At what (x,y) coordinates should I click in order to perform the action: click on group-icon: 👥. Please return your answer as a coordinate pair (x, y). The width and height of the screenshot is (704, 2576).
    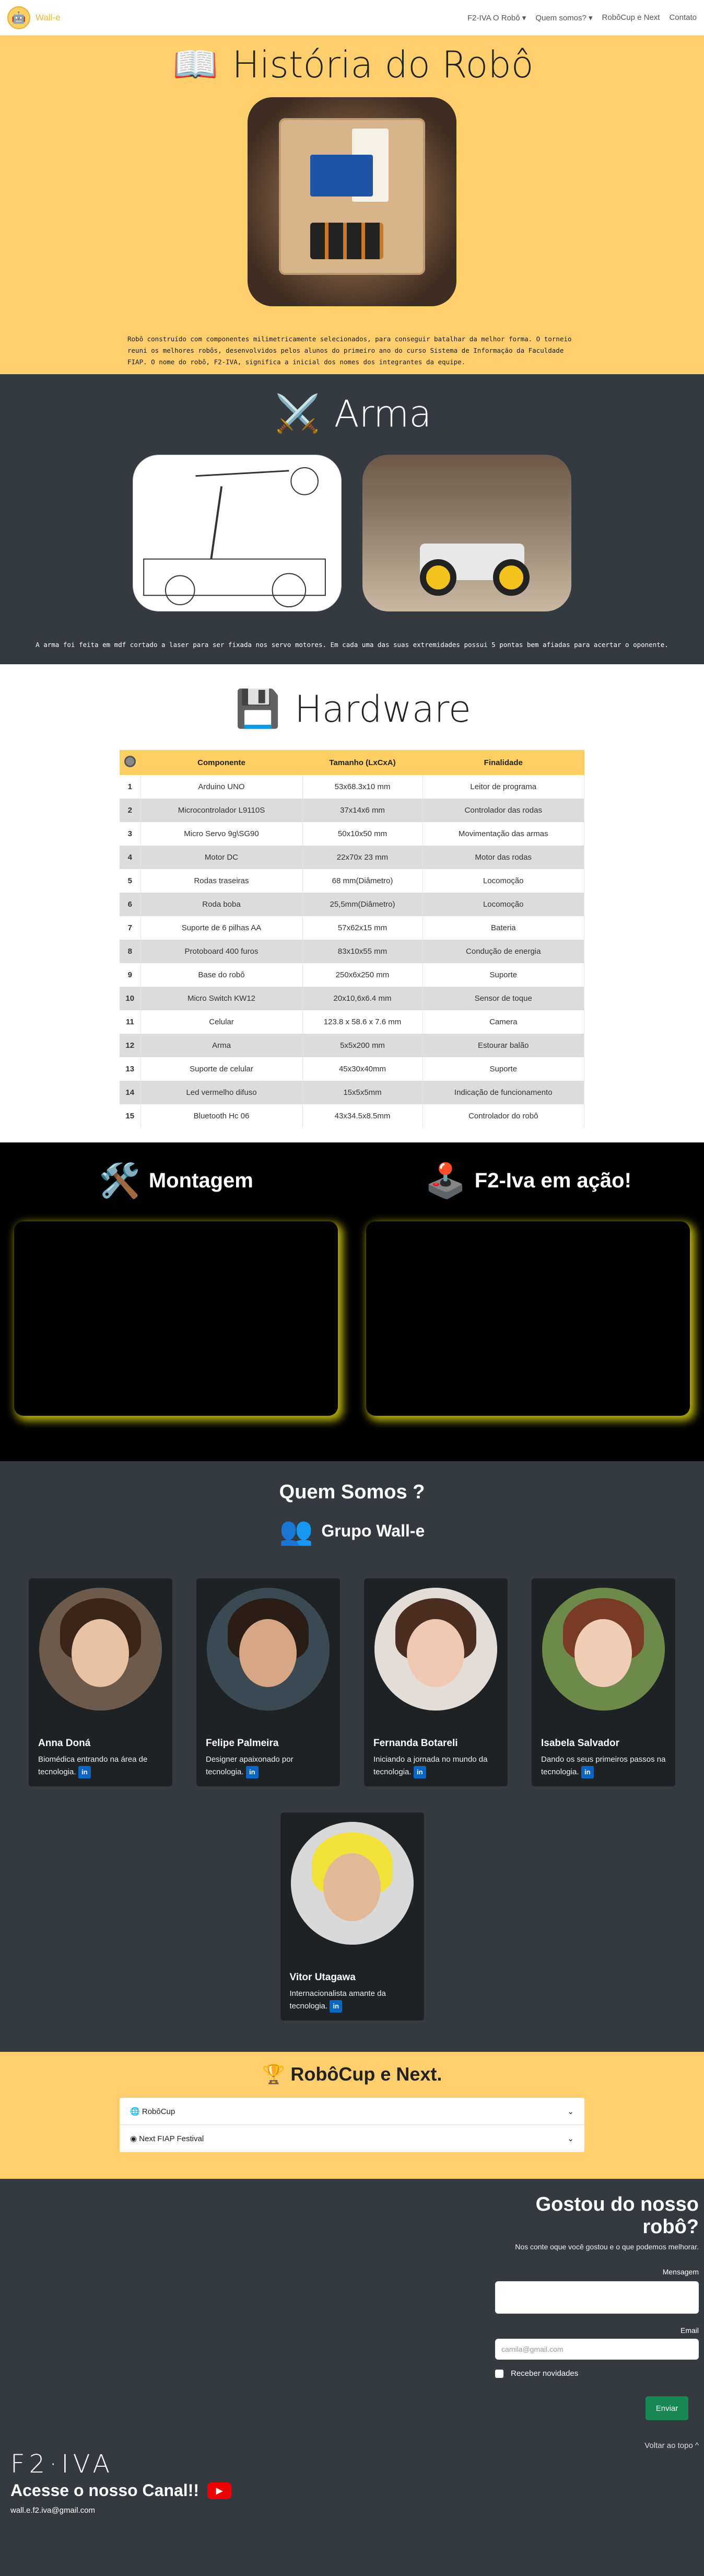
    Looking at the image, I should click on (296, 1531).